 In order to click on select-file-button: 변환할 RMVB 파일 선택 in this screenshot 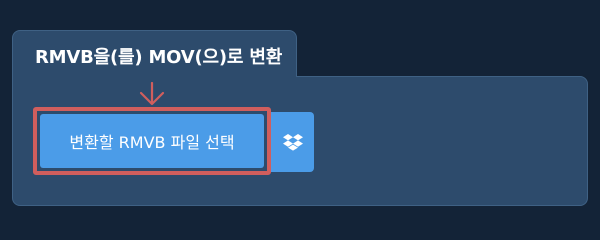, I will do `click(152, 141)`.